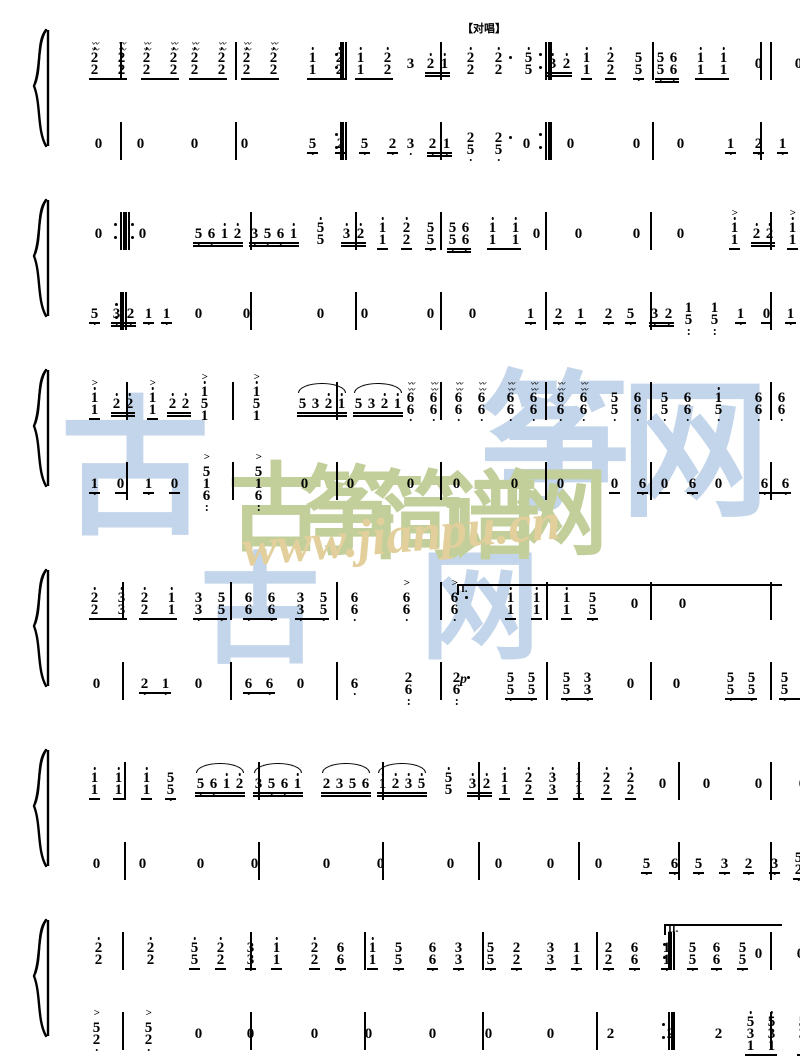  What do you see at coordinates (630, 316) in the screenshot?
I see `note-digit: 5` at bounding box center [630, 316].